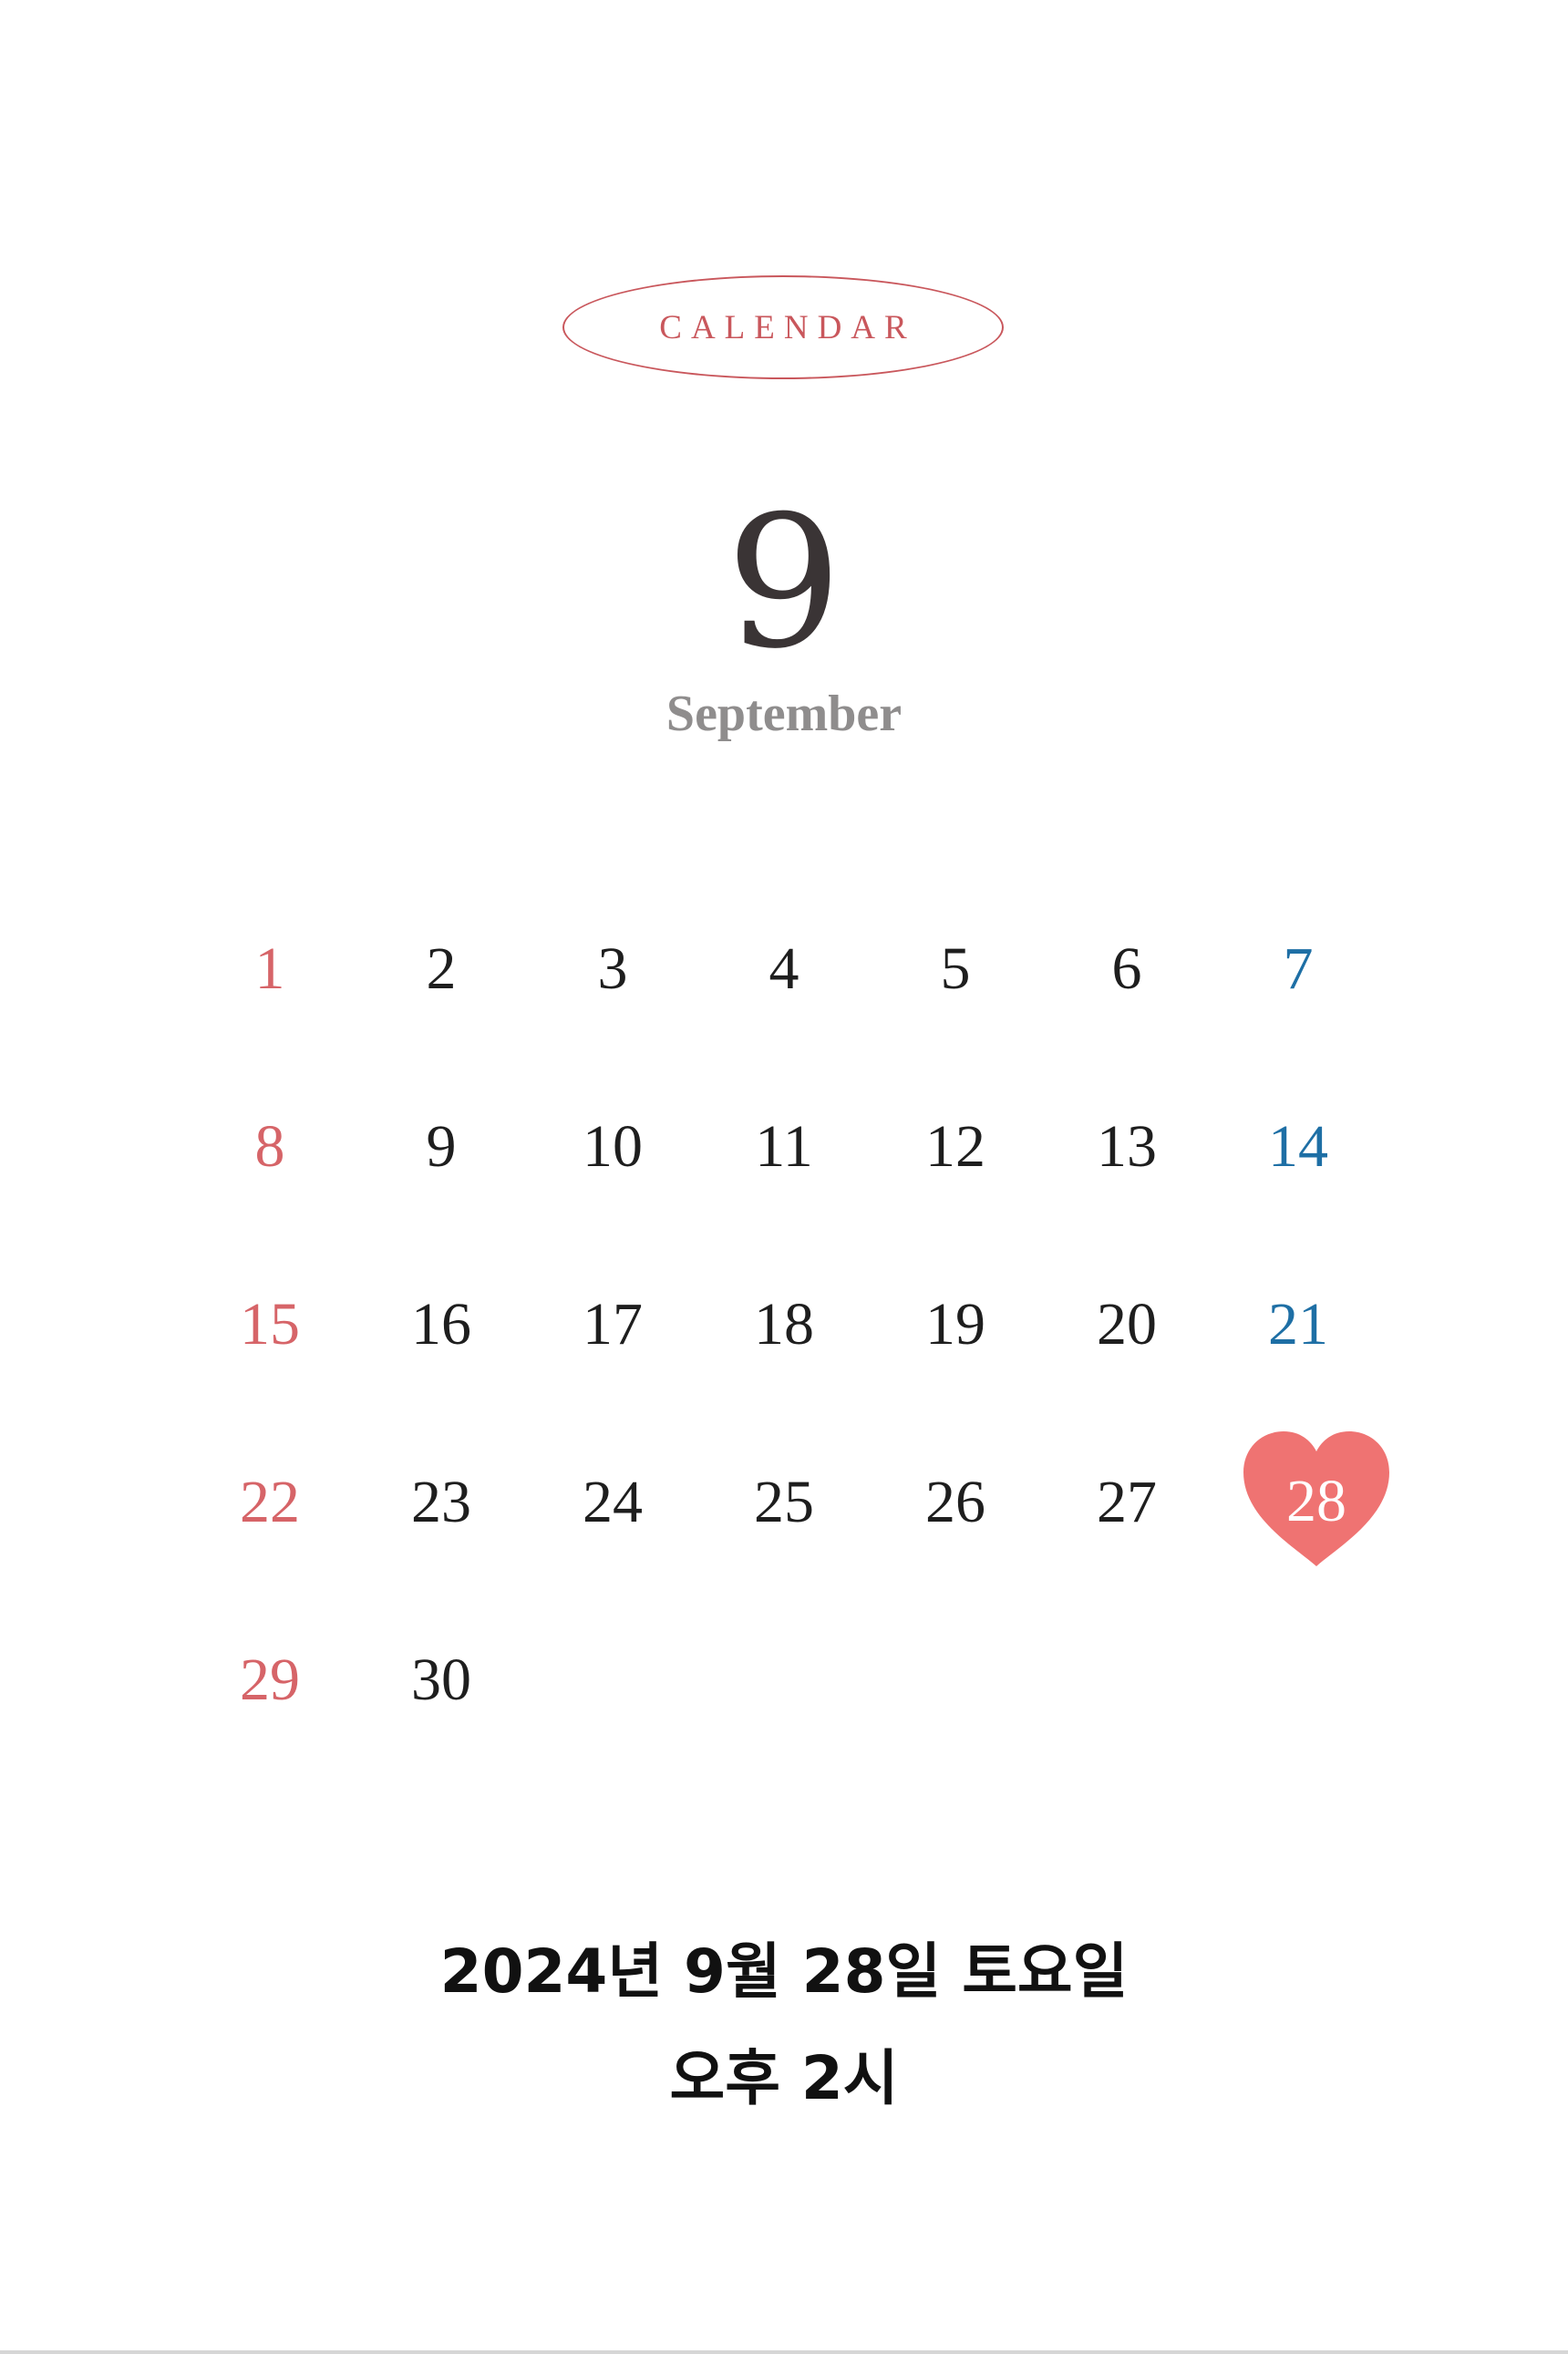 This screenshot has height=2354, width=1568. I want to click on calendar-day-11: 11, so click(784, 1146).